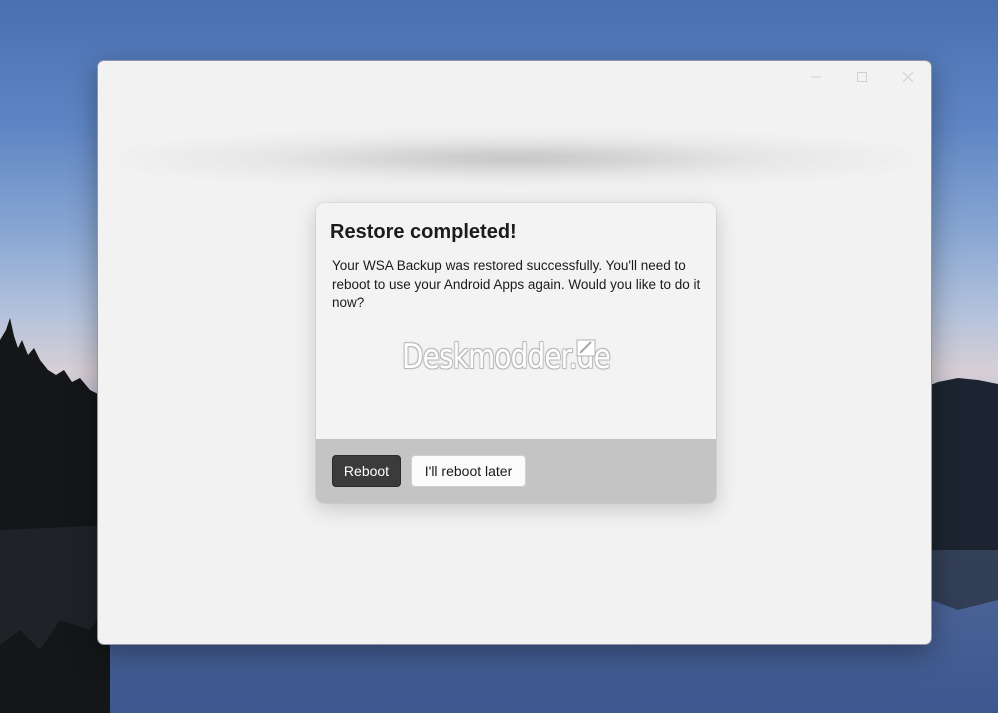 The height and width of the screenshot is (713, 998). What do you see at coordinates (423, 232) in the screenshot?
I see `dialog-title: Restore completed!` at bounding box center [423, 232].